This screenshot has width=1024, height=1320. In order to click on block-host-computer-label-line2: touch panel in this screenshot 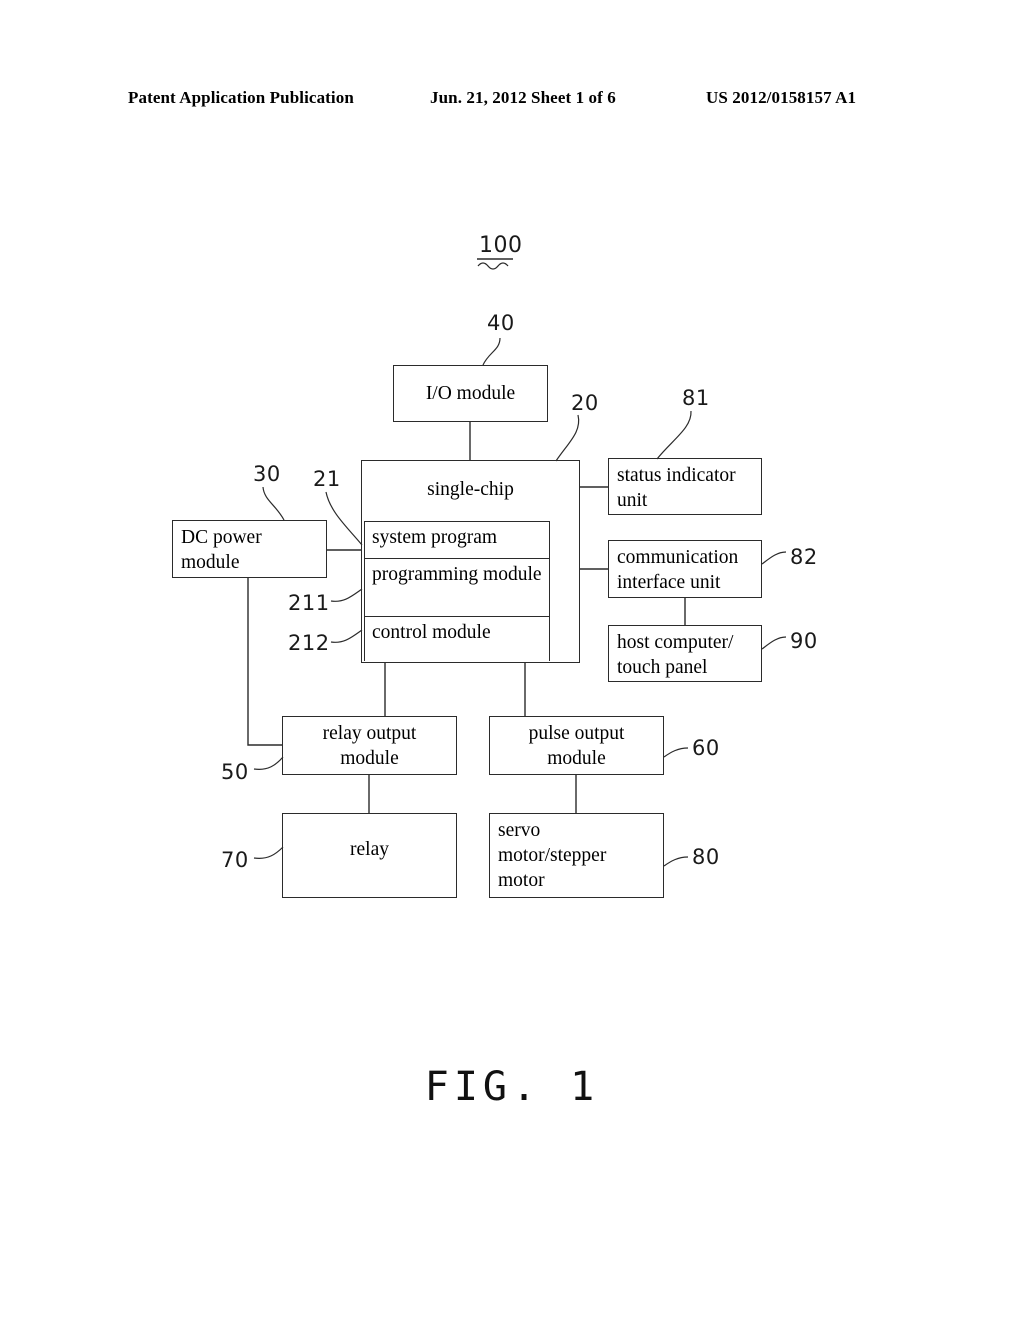, I will do `click(662, 667)`.